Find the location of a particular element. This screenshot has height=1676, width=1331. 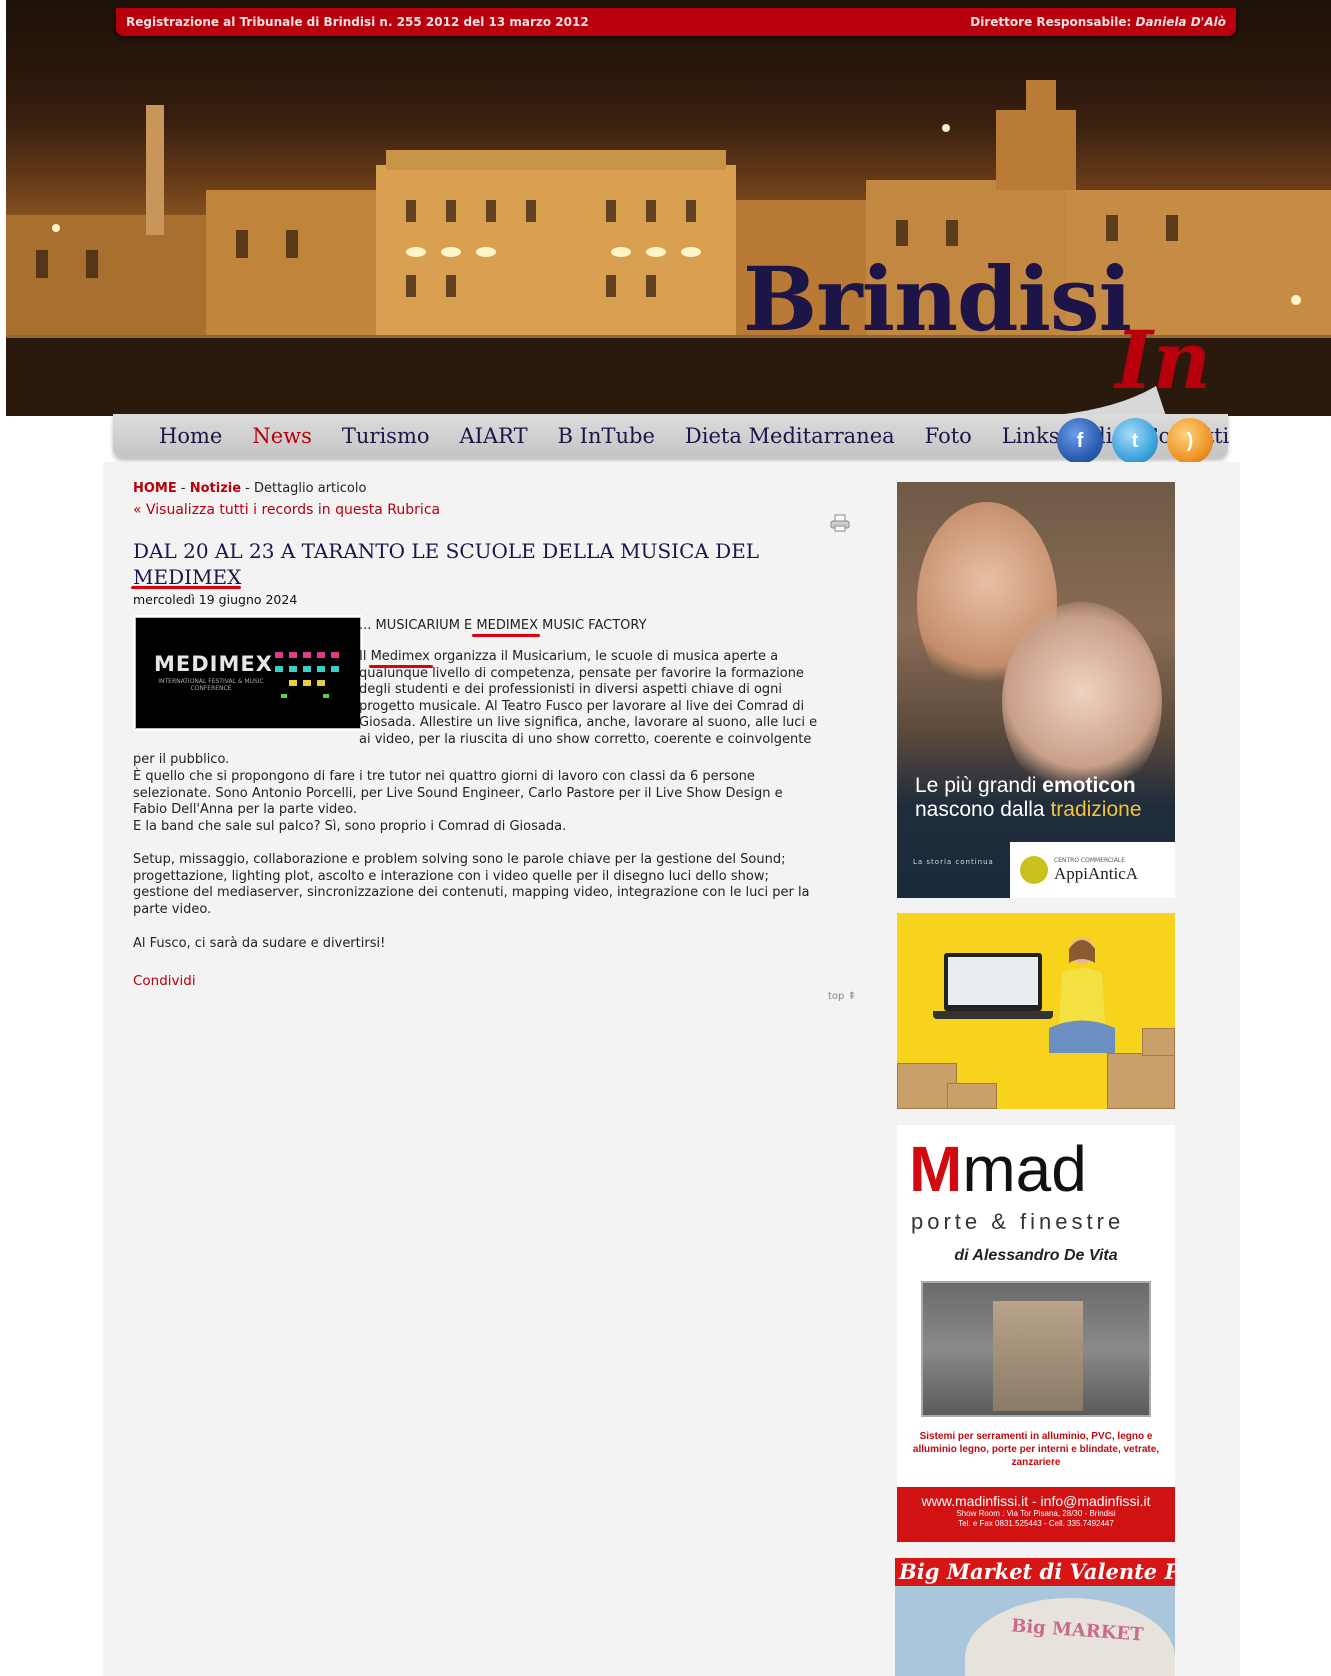

breadcrumb-notizie: Notizie is located at coordinates (215, 488).